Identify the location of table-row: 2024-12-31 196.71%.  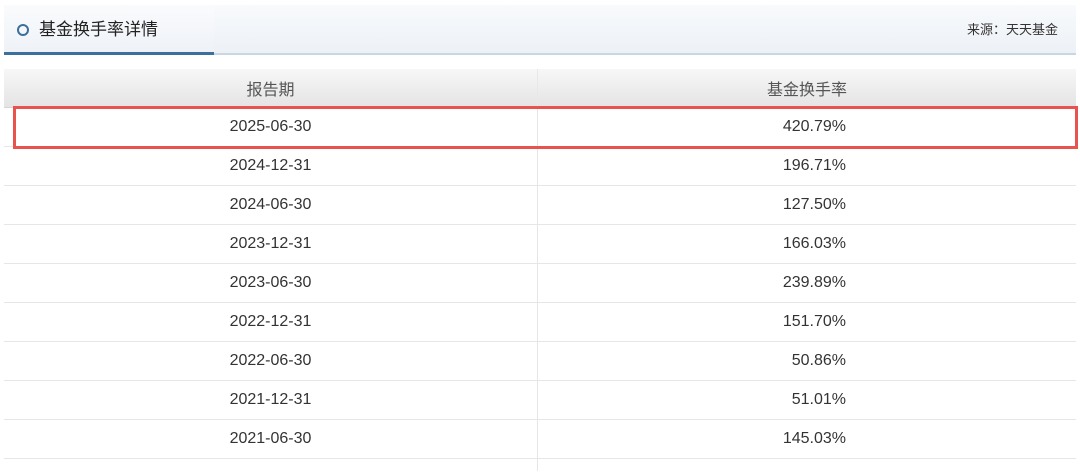
(540, 166).